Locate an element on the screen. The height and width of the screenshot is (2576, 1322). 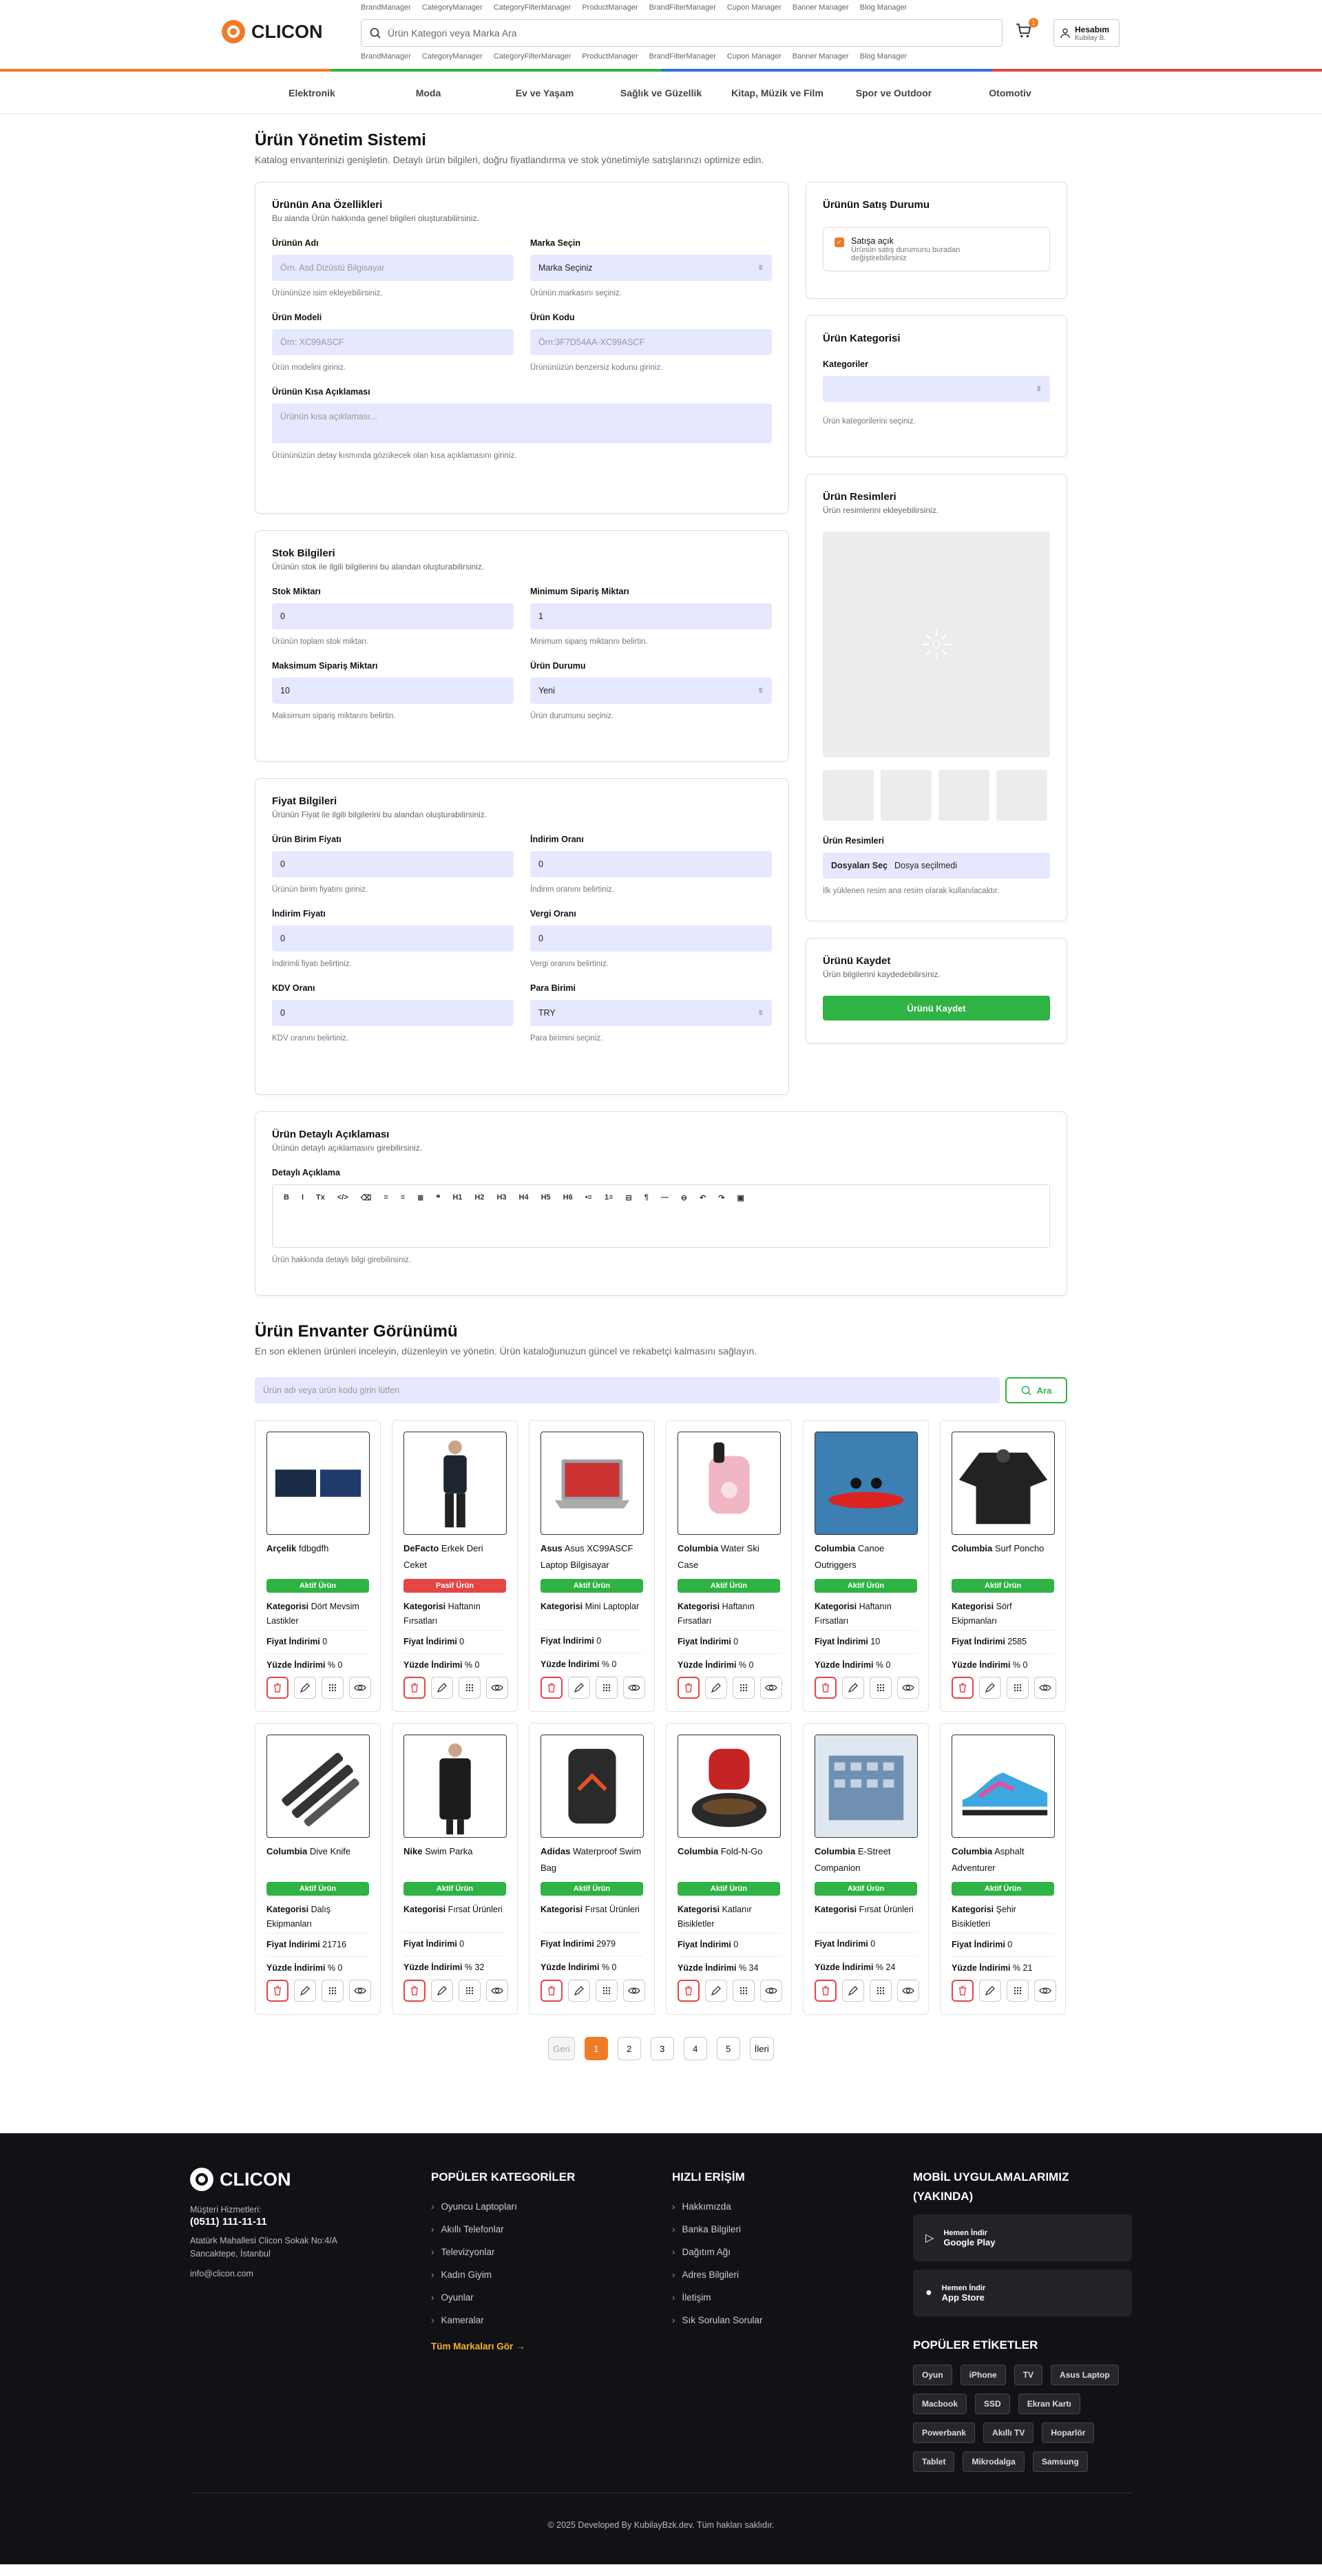
editor-tool-button: ⌫ is located at coordinates (366, 1197).